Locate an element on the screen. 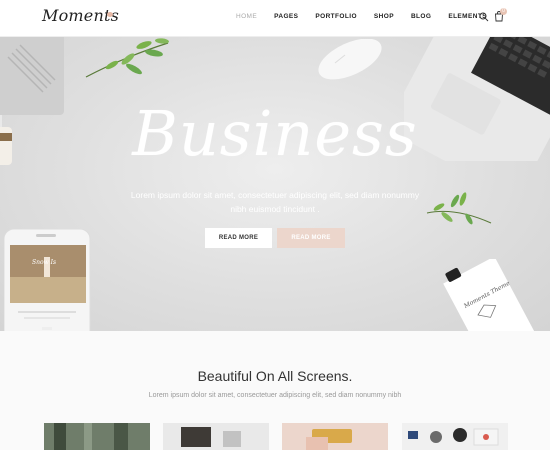  nav-item-pages: PAGES is located at coordinates (286, 16).